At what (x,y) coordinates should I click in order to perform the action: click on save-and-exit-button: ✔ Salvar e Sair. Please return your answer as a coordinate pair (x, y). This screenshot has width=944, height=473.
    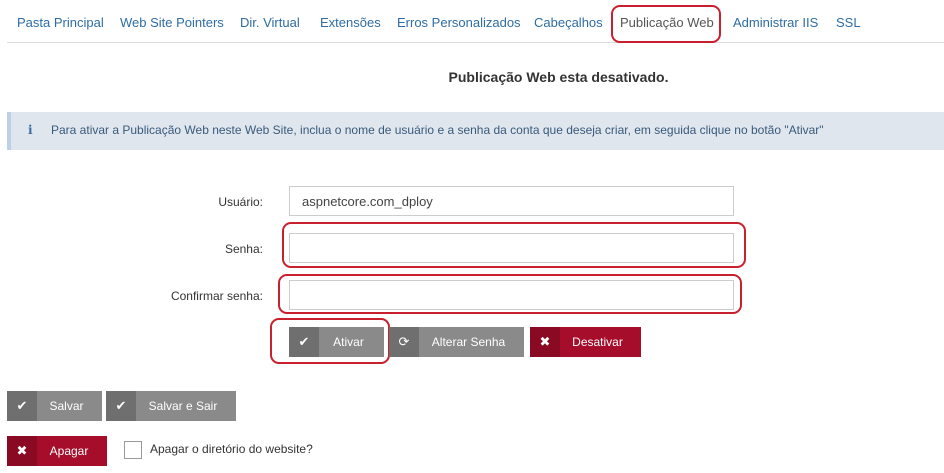
    Looking at the image, I should click on (171, 406).